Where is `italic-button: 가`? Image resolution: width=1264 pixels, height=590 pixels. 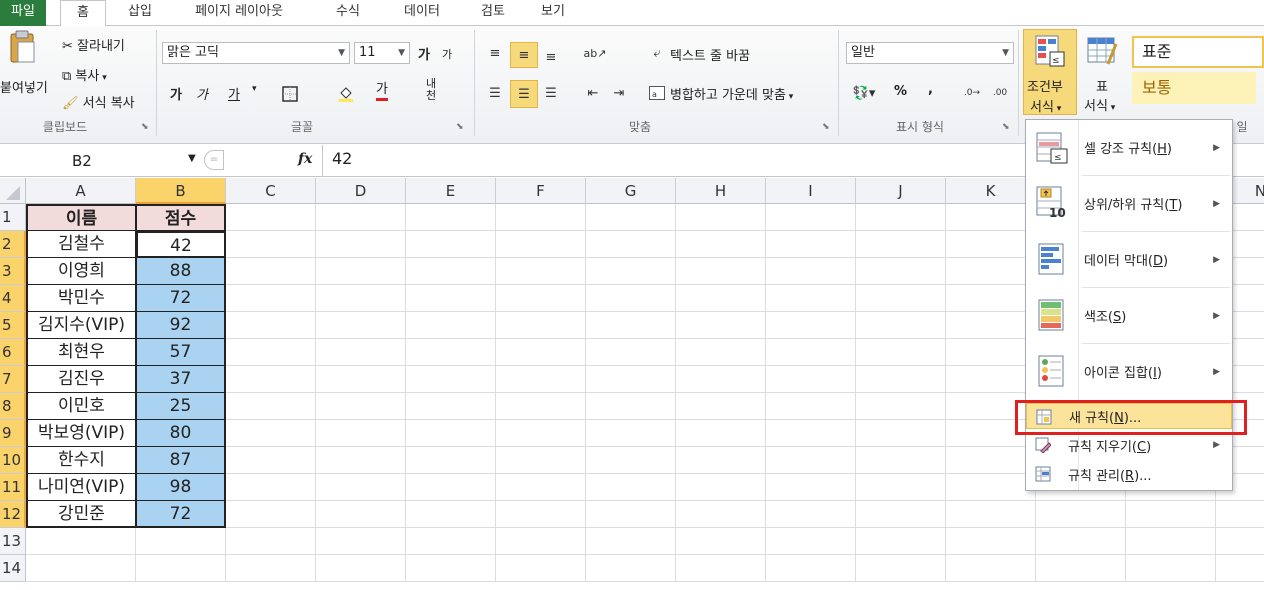 italic-button: 가 is located at coordinates (202, 93).